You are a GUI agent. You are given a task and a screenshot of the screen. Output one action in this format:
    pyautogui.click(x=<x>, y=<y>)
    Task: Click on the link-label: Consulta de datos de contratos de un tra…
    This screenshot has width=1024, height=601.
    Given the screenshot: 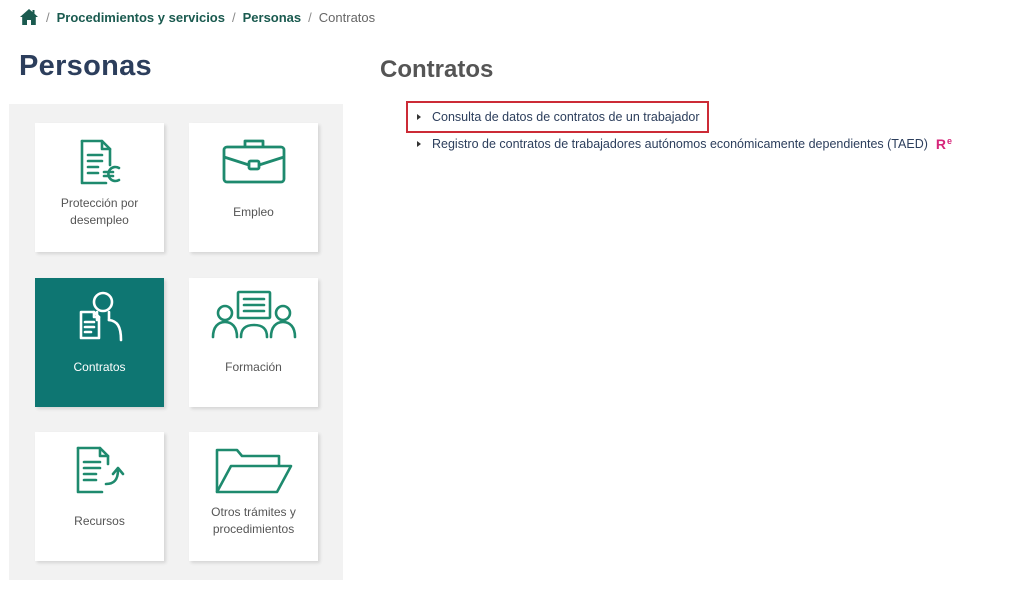 What is the action you would take?
    pyautogui.click(x=566, y=117)
    